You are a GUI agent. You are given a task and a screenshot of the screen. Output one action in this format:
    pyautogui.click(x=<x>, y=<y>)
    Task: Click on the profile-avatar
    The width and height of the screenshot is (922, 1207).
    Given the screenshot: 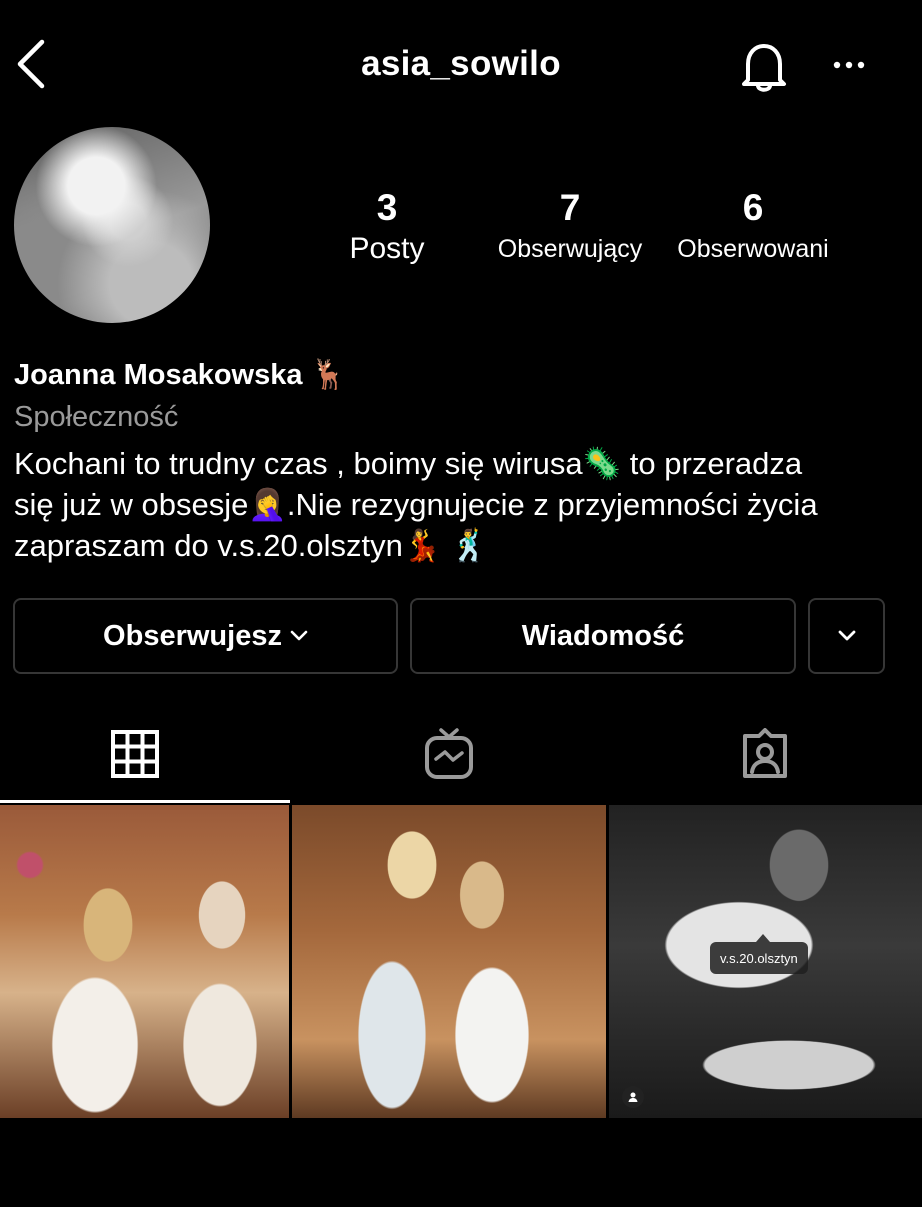 What is the action you would take?
    pyautogui.click(x=112, y=225)
    